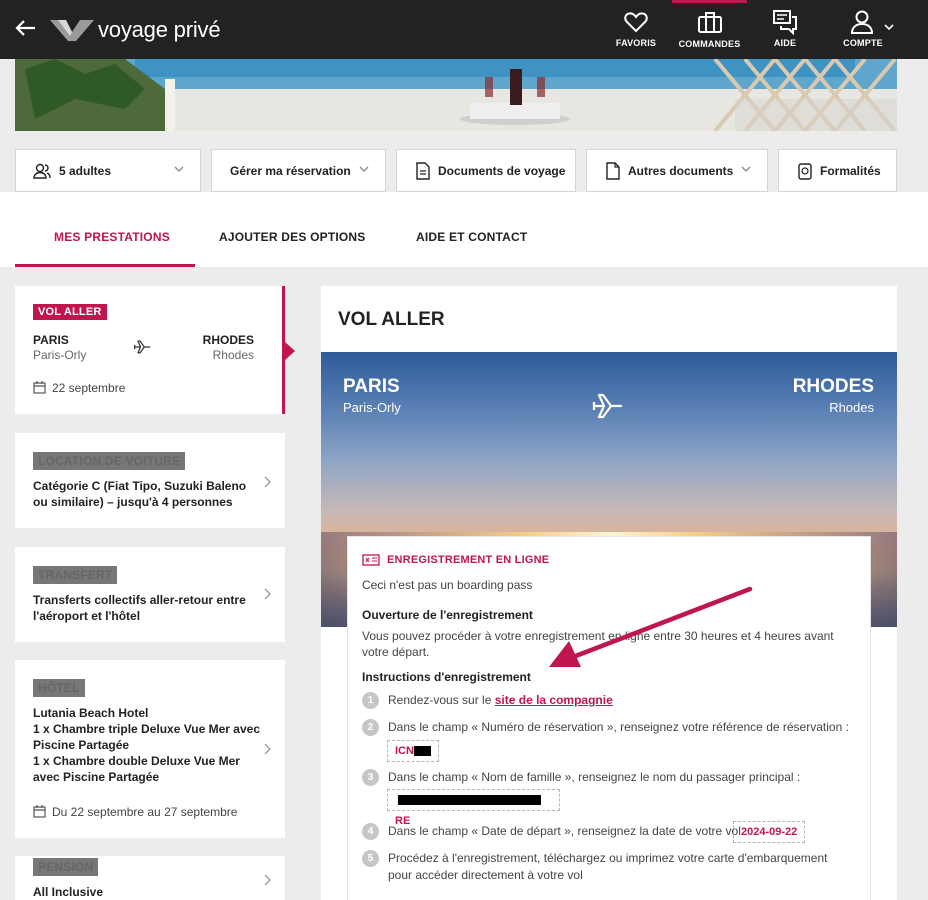  Describe the element at coordinates (613, 170) in the screenshot. I see `file-icon` at that location.